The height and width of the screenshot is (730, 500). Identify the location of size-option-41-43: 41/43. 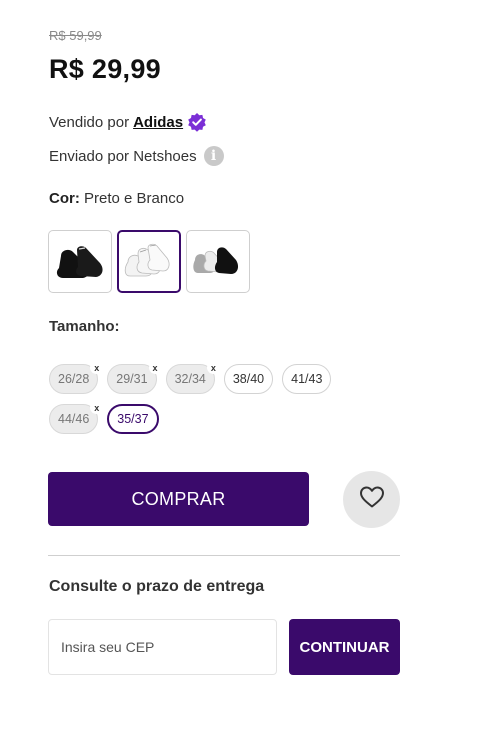
(307, 379).